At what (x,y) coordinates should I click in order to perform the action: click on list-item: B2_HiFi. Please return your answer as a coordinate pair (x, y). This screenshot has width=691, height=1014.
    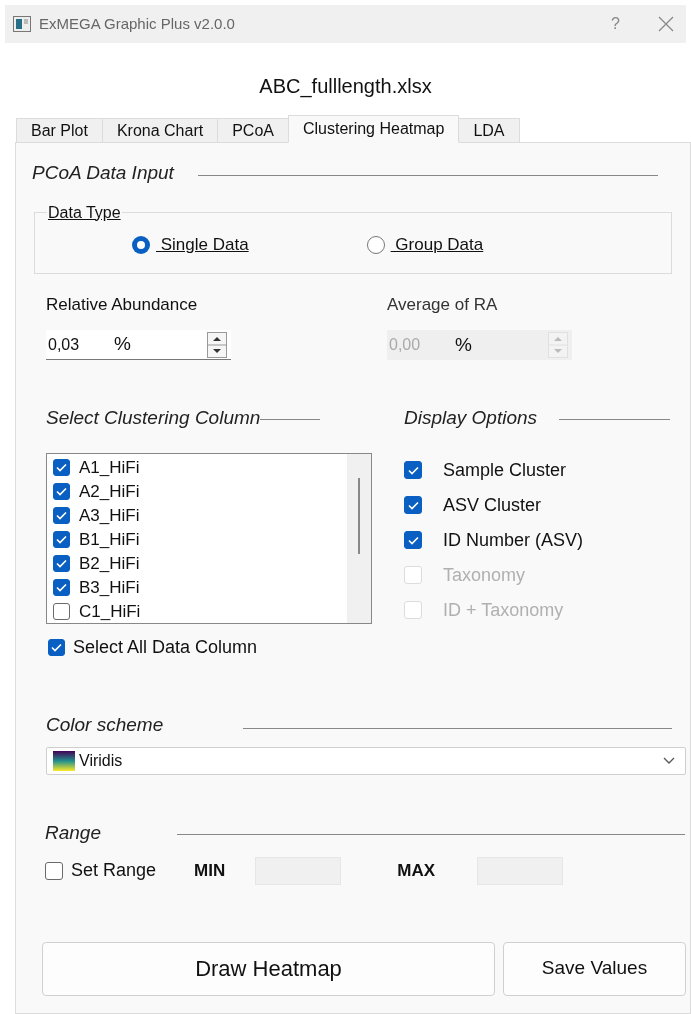
    Looking at the image, I should click on (109, 563).